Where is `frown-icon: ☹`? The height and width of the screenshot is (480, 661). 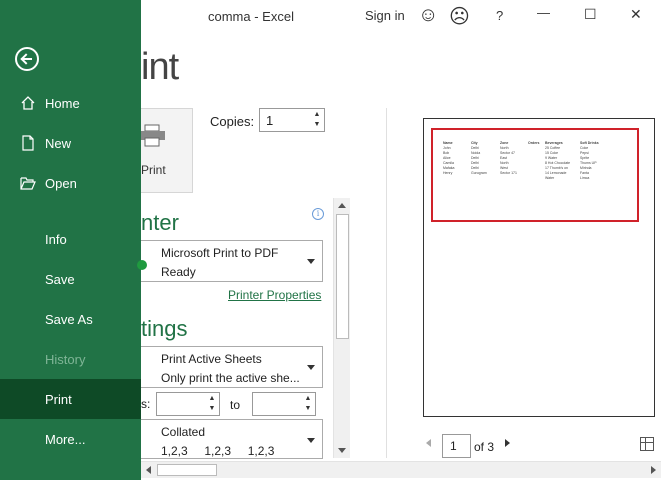 frown-icon: ☹ is located at coordinates (459, 16).